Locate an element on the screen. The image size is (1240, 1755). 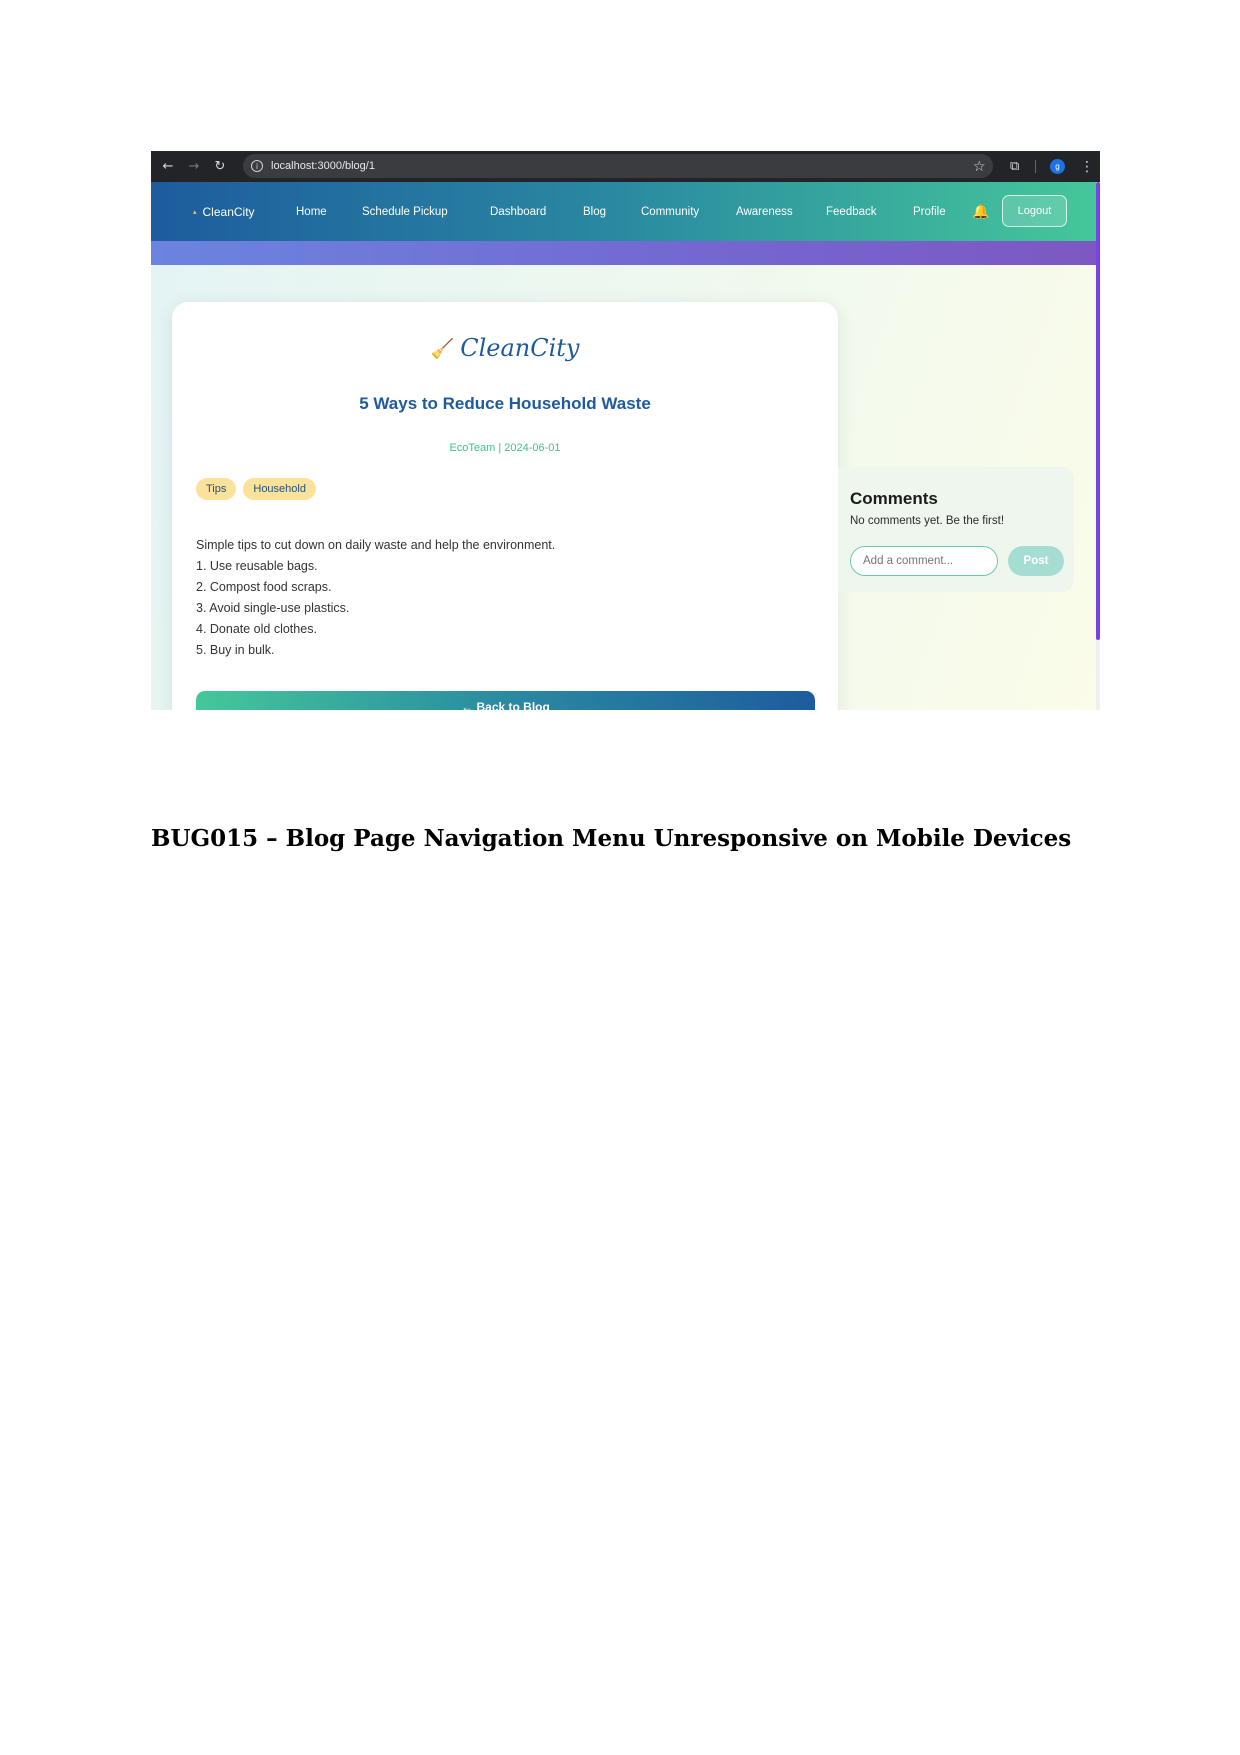
profile-avatar: g is located at coordinates (1057, 166).